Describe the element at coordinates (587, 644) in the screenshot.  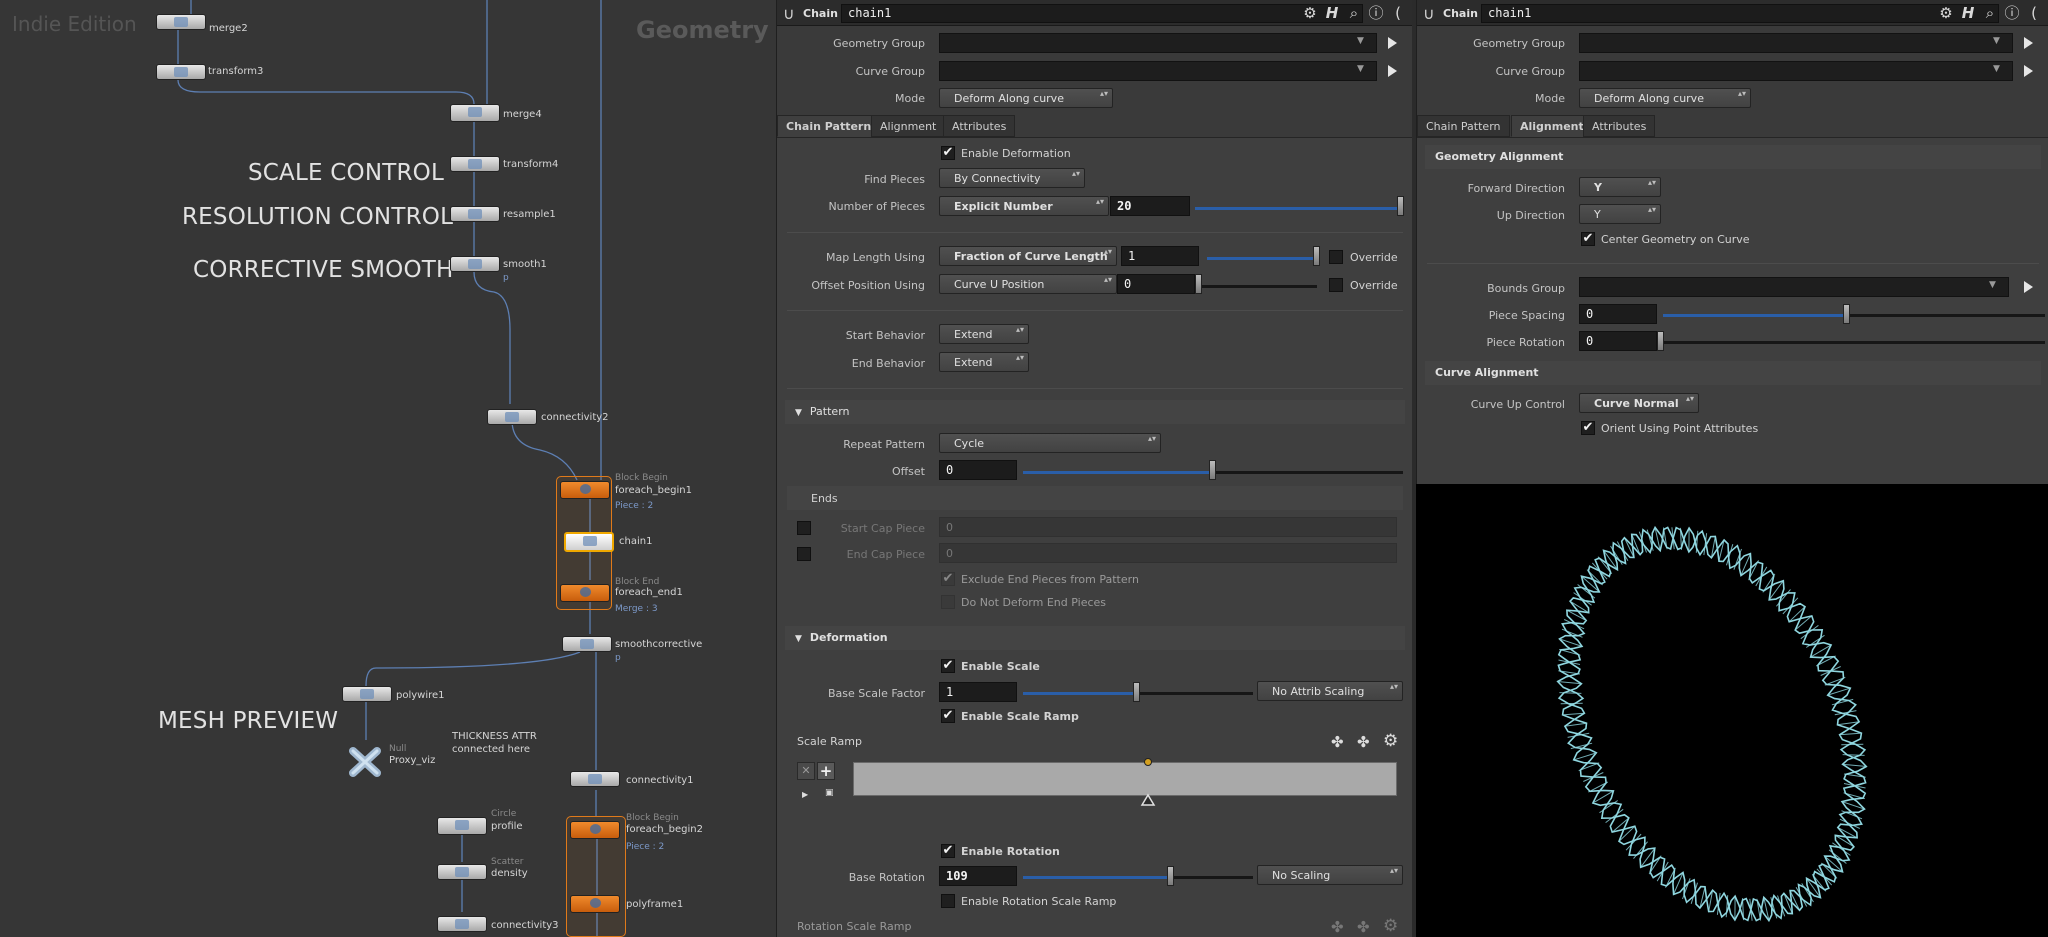
I see `node-smoothcorrective` at that location.